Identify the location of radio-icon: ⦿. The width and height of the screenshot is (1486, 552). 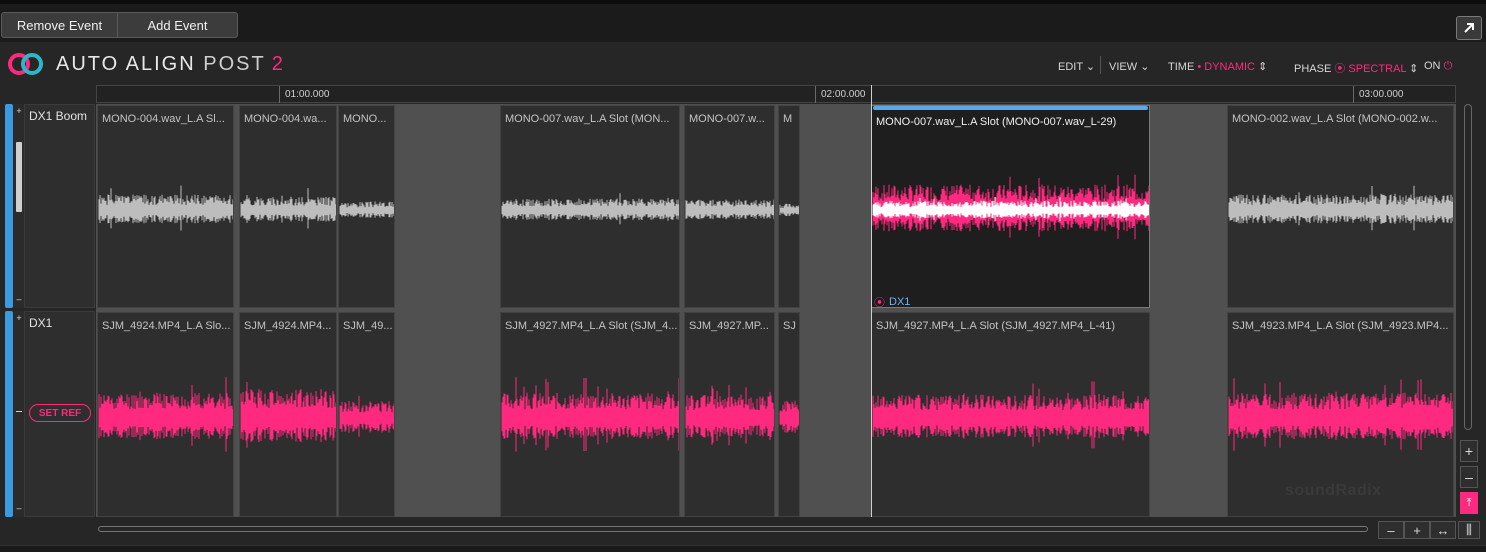
(1340, 69).